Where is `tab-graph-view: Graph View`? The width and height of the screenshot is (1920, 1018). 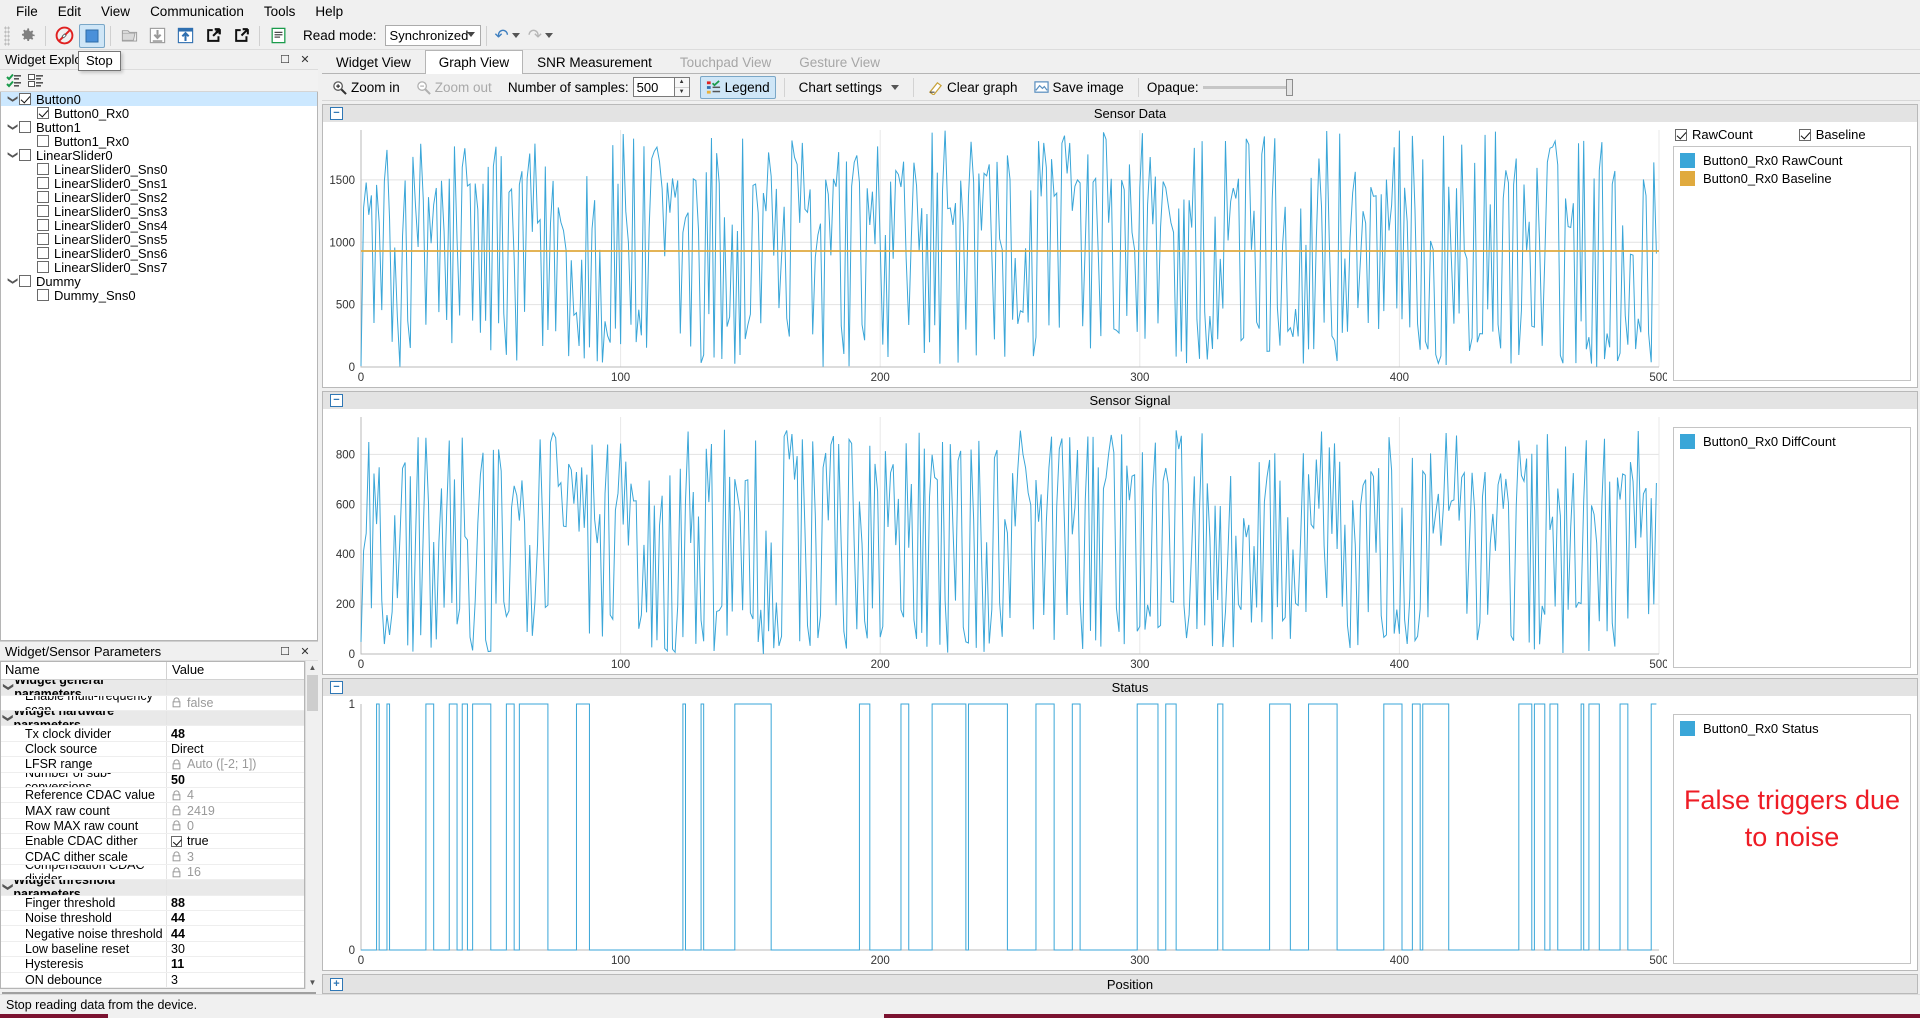 tab-graph-view: Graph View is located at coordinates (474, 62).